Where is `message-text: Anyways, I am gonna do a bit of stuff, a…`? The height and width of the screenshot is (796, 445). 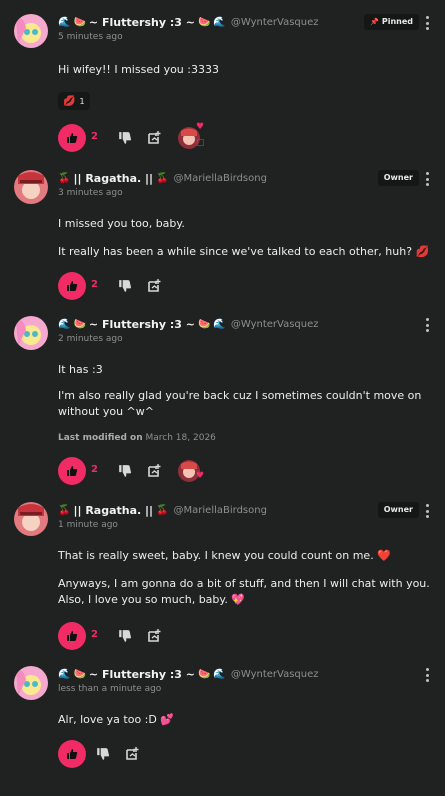 message-text: Anyways, I am gonna do a bit of stuff, a… is located at coordinates (244, 591).